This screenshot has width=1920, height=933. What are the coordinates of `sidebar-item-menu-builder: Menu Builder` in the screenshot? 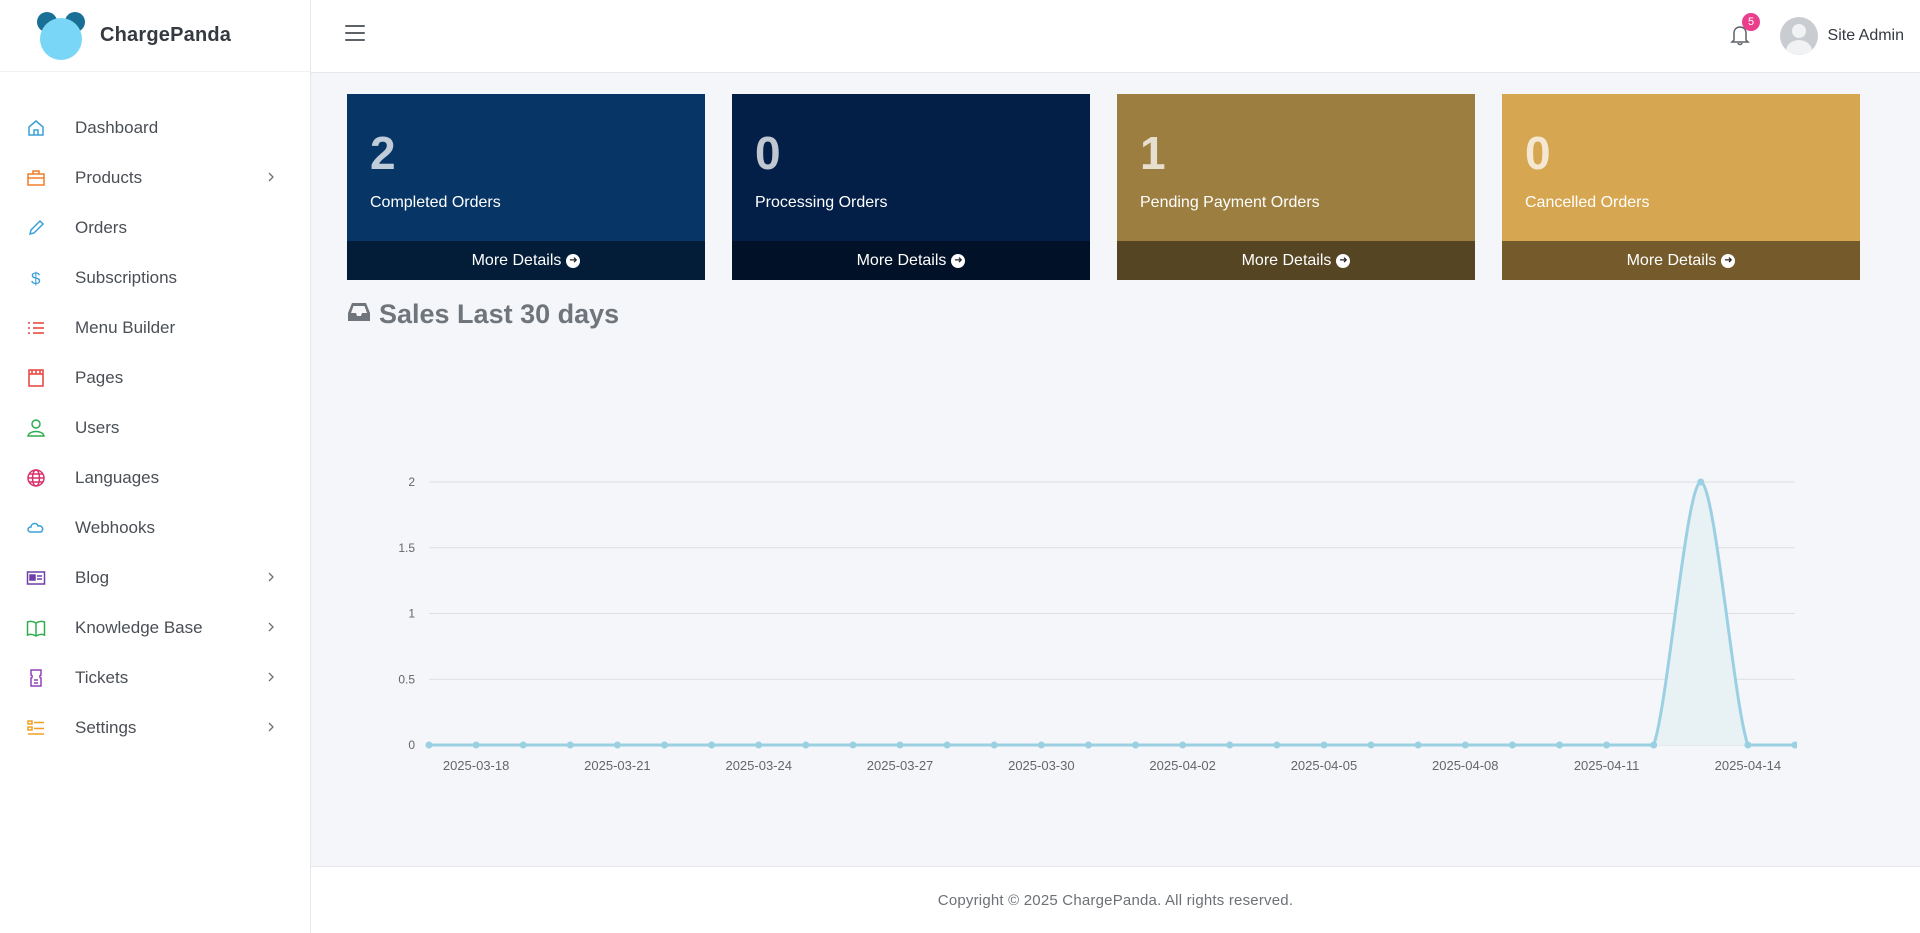 It's located at (155, 328).